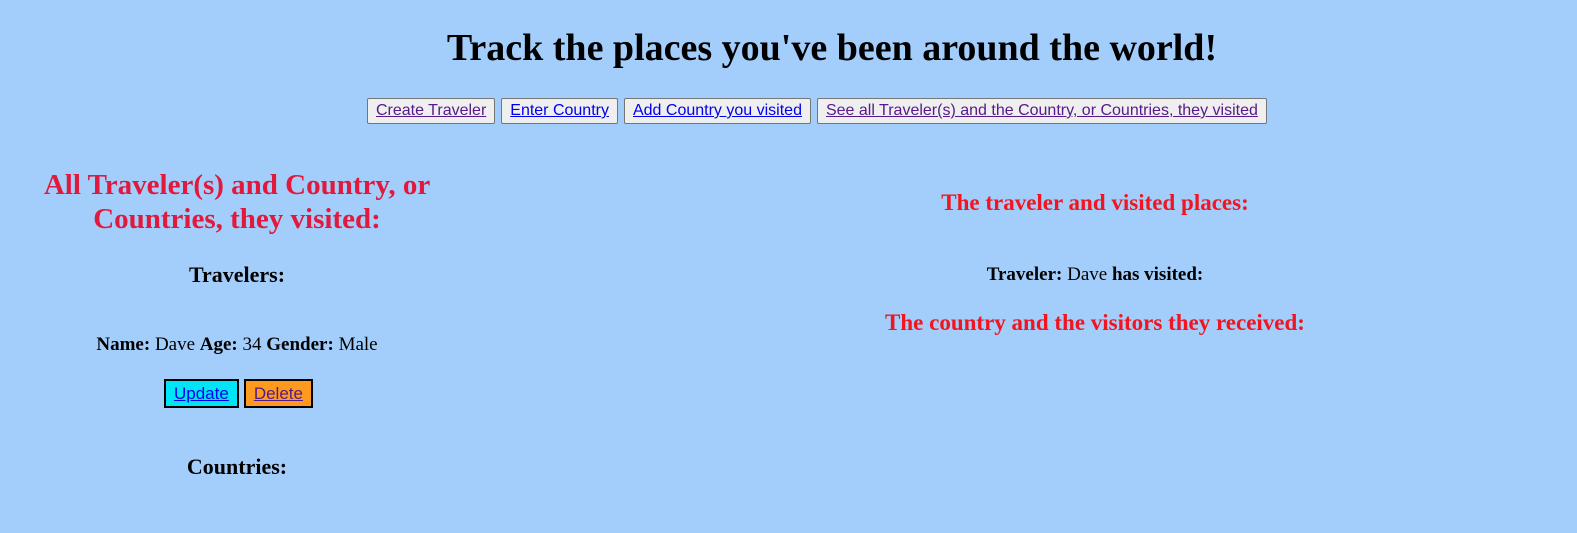  I want to click on traveler-age: 34, so click(252, 344).